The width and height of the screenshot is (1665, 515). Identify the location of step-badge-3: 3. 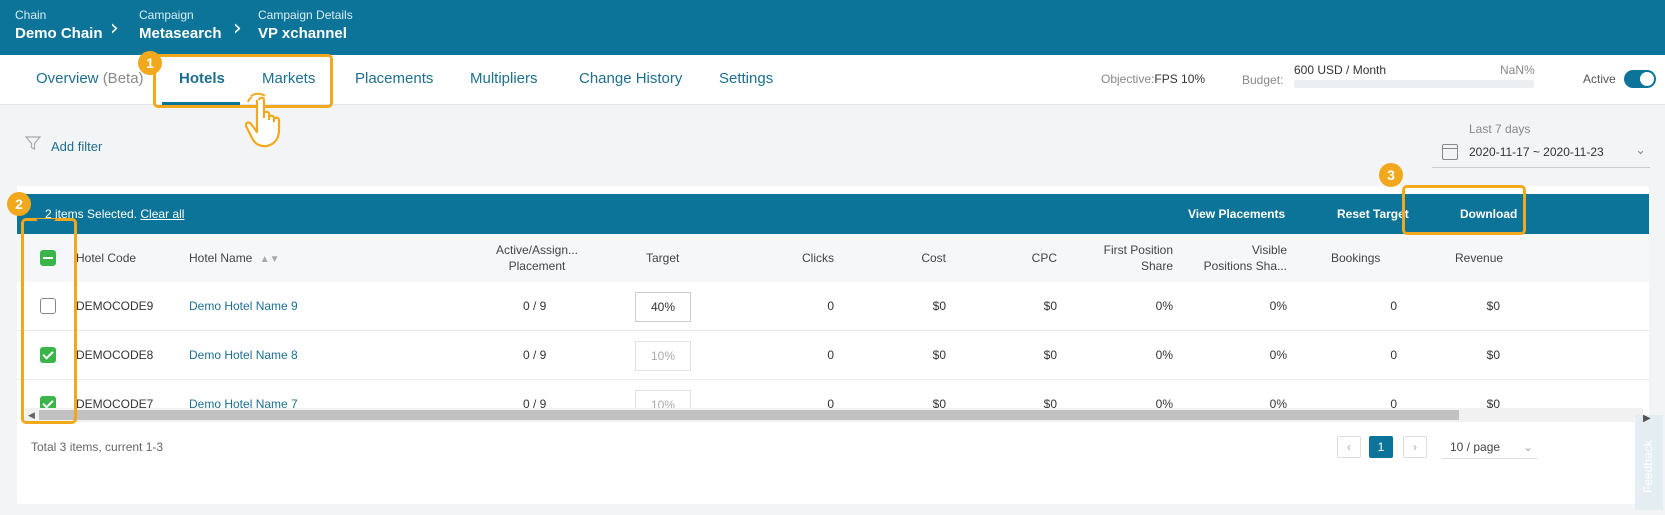
(1391, 175).